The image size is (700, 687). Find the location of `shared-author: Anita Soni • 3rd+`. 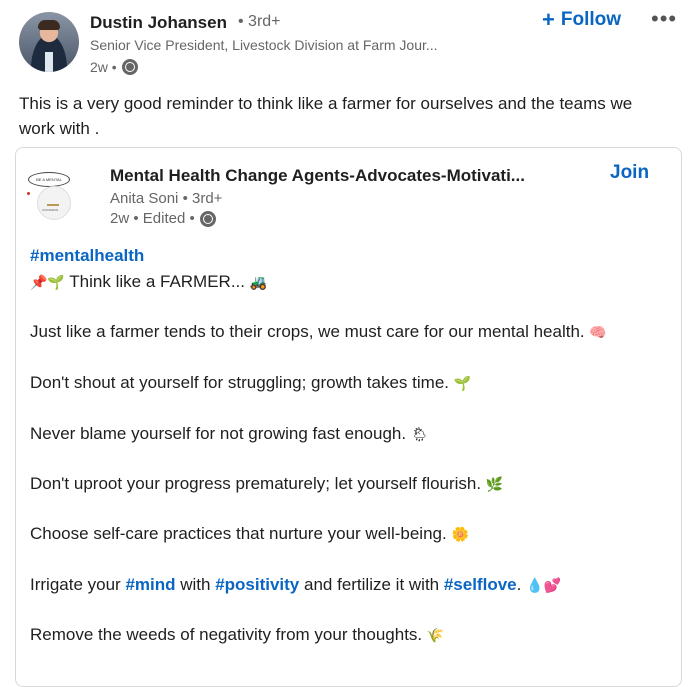

shared-author: Anita Soni • 3rd+ is located at coordinates (166, 198).